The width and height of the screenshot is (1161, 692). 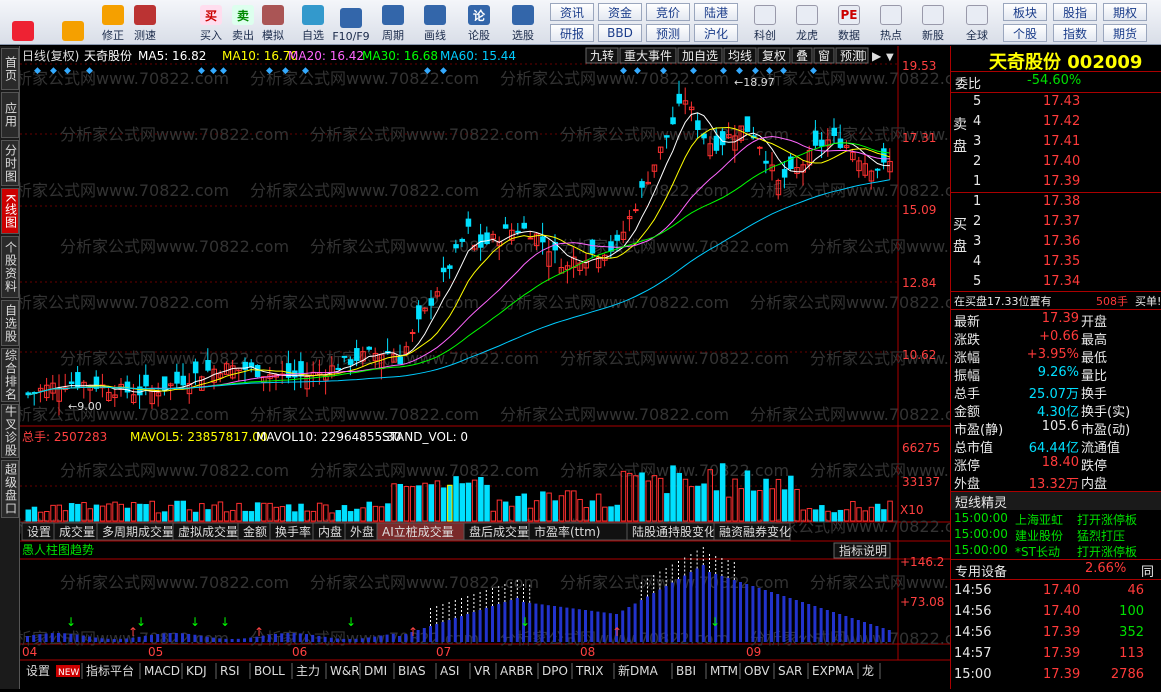 What do you see at coordinates (1025, 12) in the screenshot?
I see `toolbar-link2-0: 板块` at bounding box center [1025, 12].